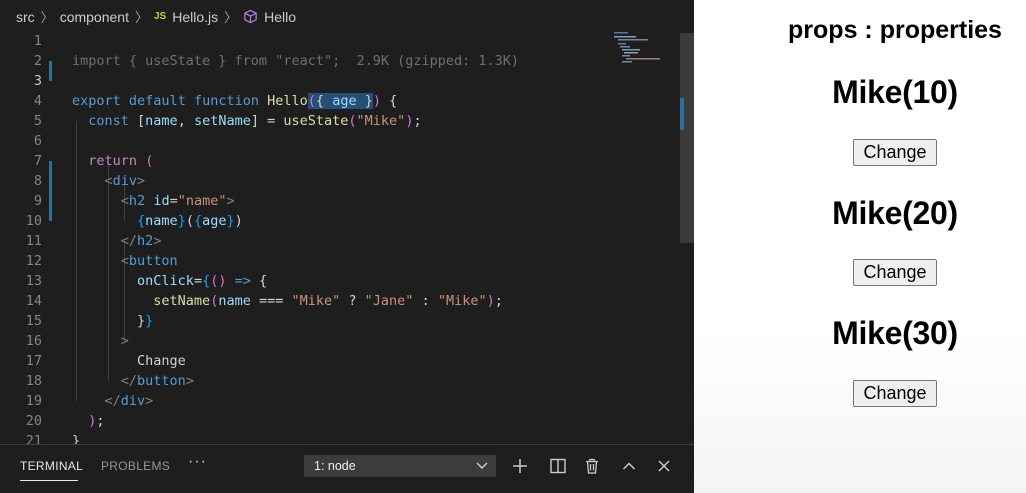 Image resolution: width=1026 pixels, height=493 pixels. I want to click on trash-icon, so click(592, 466).